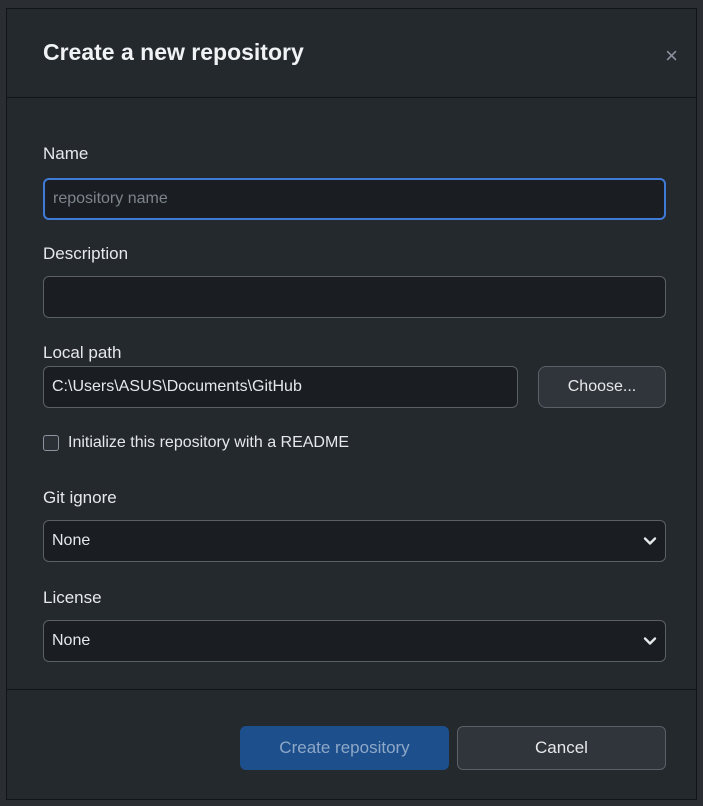 Image resolution: width=703 pixels, height=806 pixels. What do you see at coordinates (82, 352) in the screenshot?
I see `local-path-label: Local path` at bounding box center [82, 352].